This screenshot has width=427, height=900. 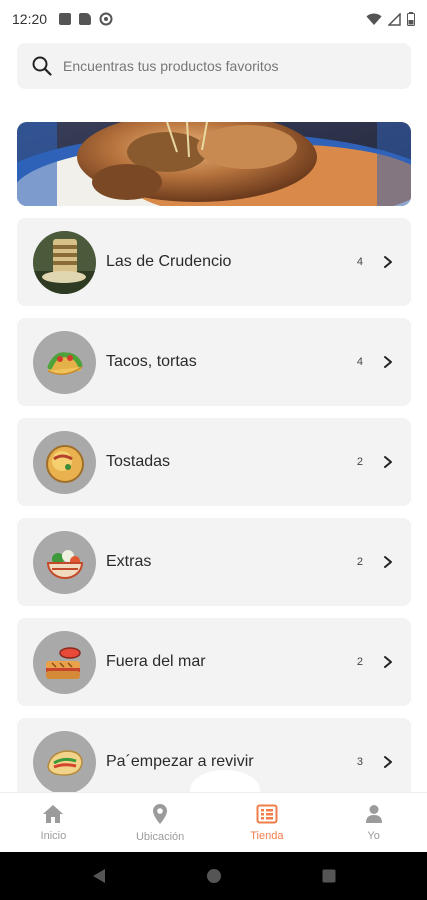 I want to click on hero-banner-image, so click(x=214, y=164).